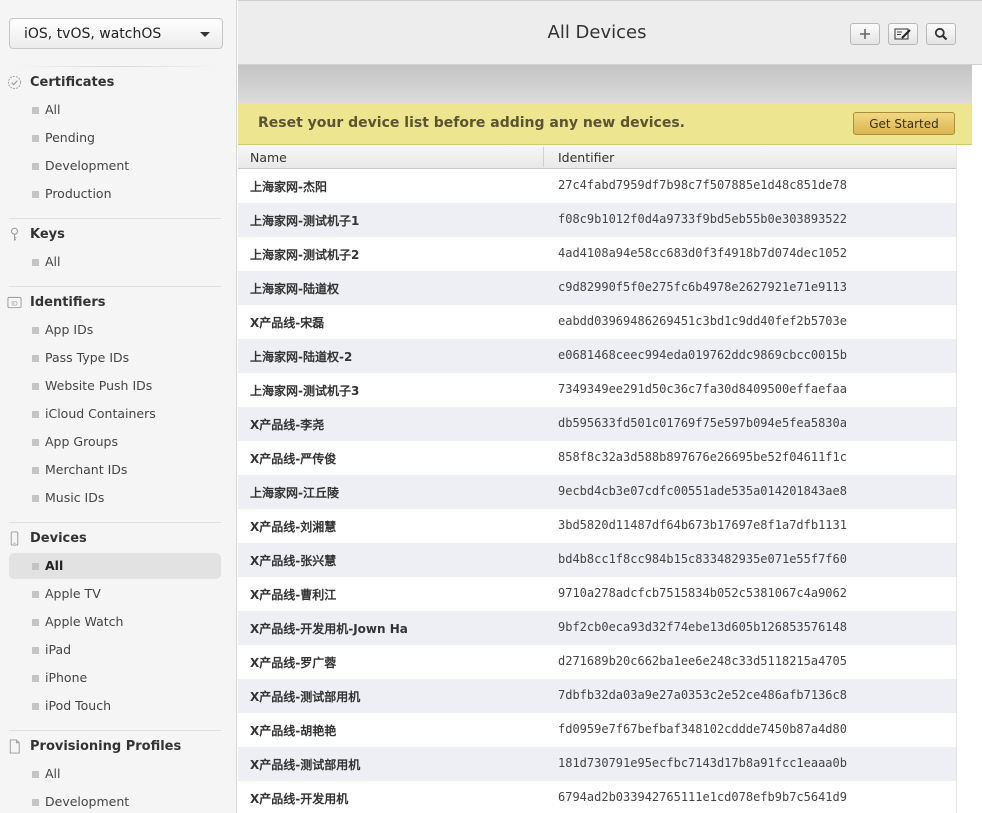 This screenshot has height=813, width=982. I want to click on sidebar-item-label: Music IDs, so click(75, 497).